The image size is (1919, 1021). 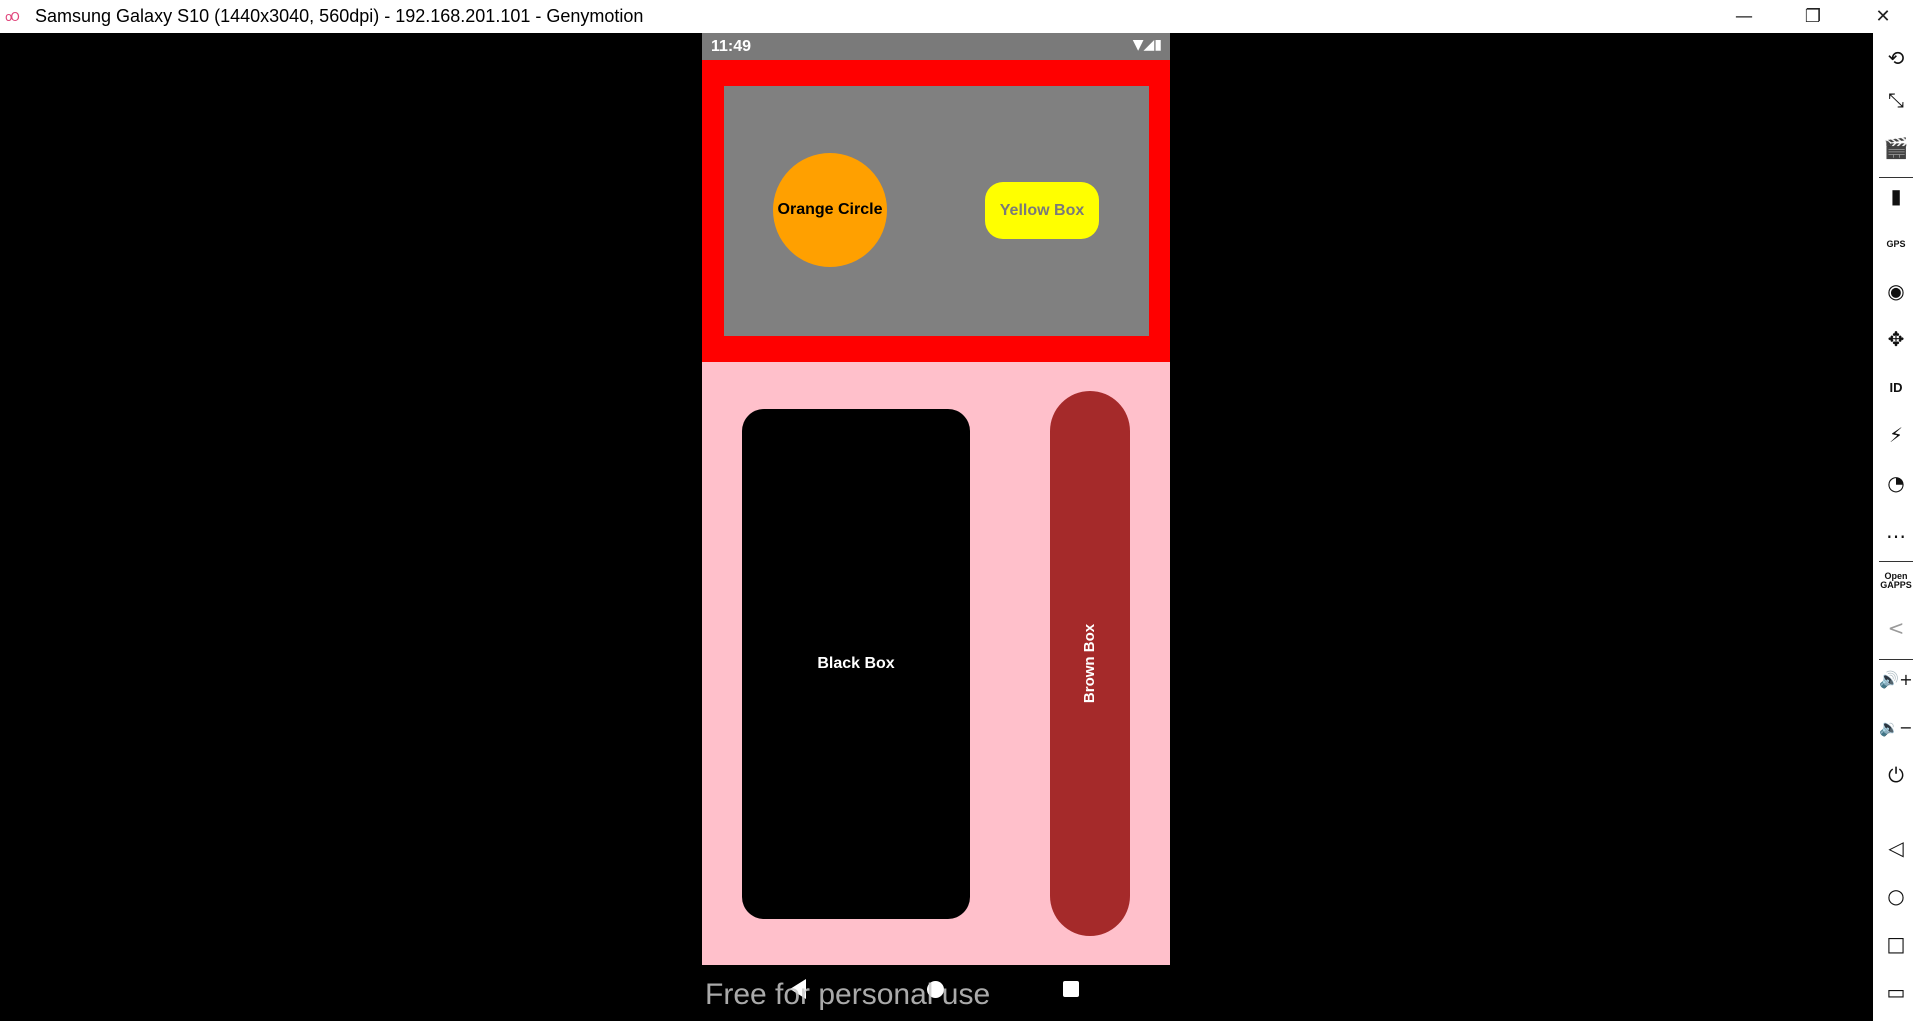 I want to click on share-icon: <, so click(x=1896, y=628).